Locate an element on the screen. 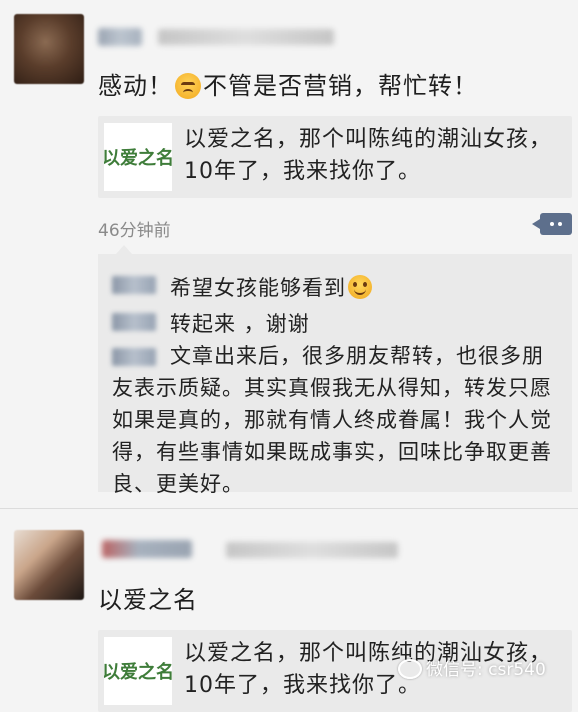 Image resolution: width=578 pixels, height=712 pixels. wechat-icon is located at coordinates (410, 669).